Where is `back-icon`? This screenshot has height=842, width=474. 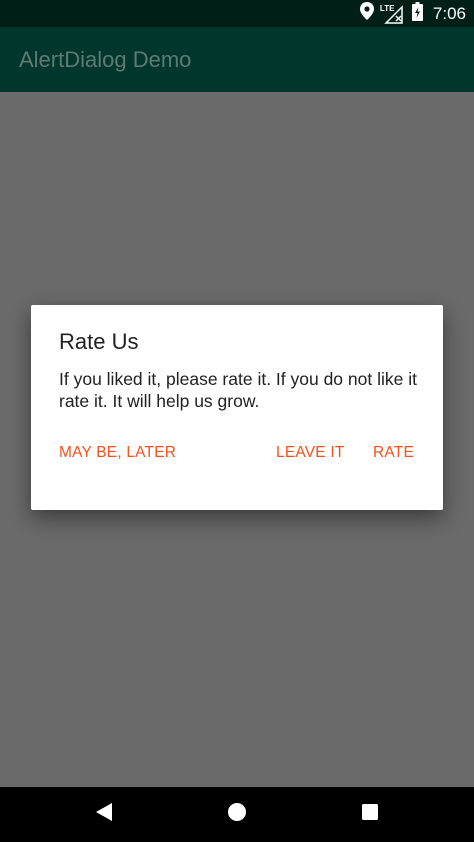 back-icon is located at coordinates (104, 814).